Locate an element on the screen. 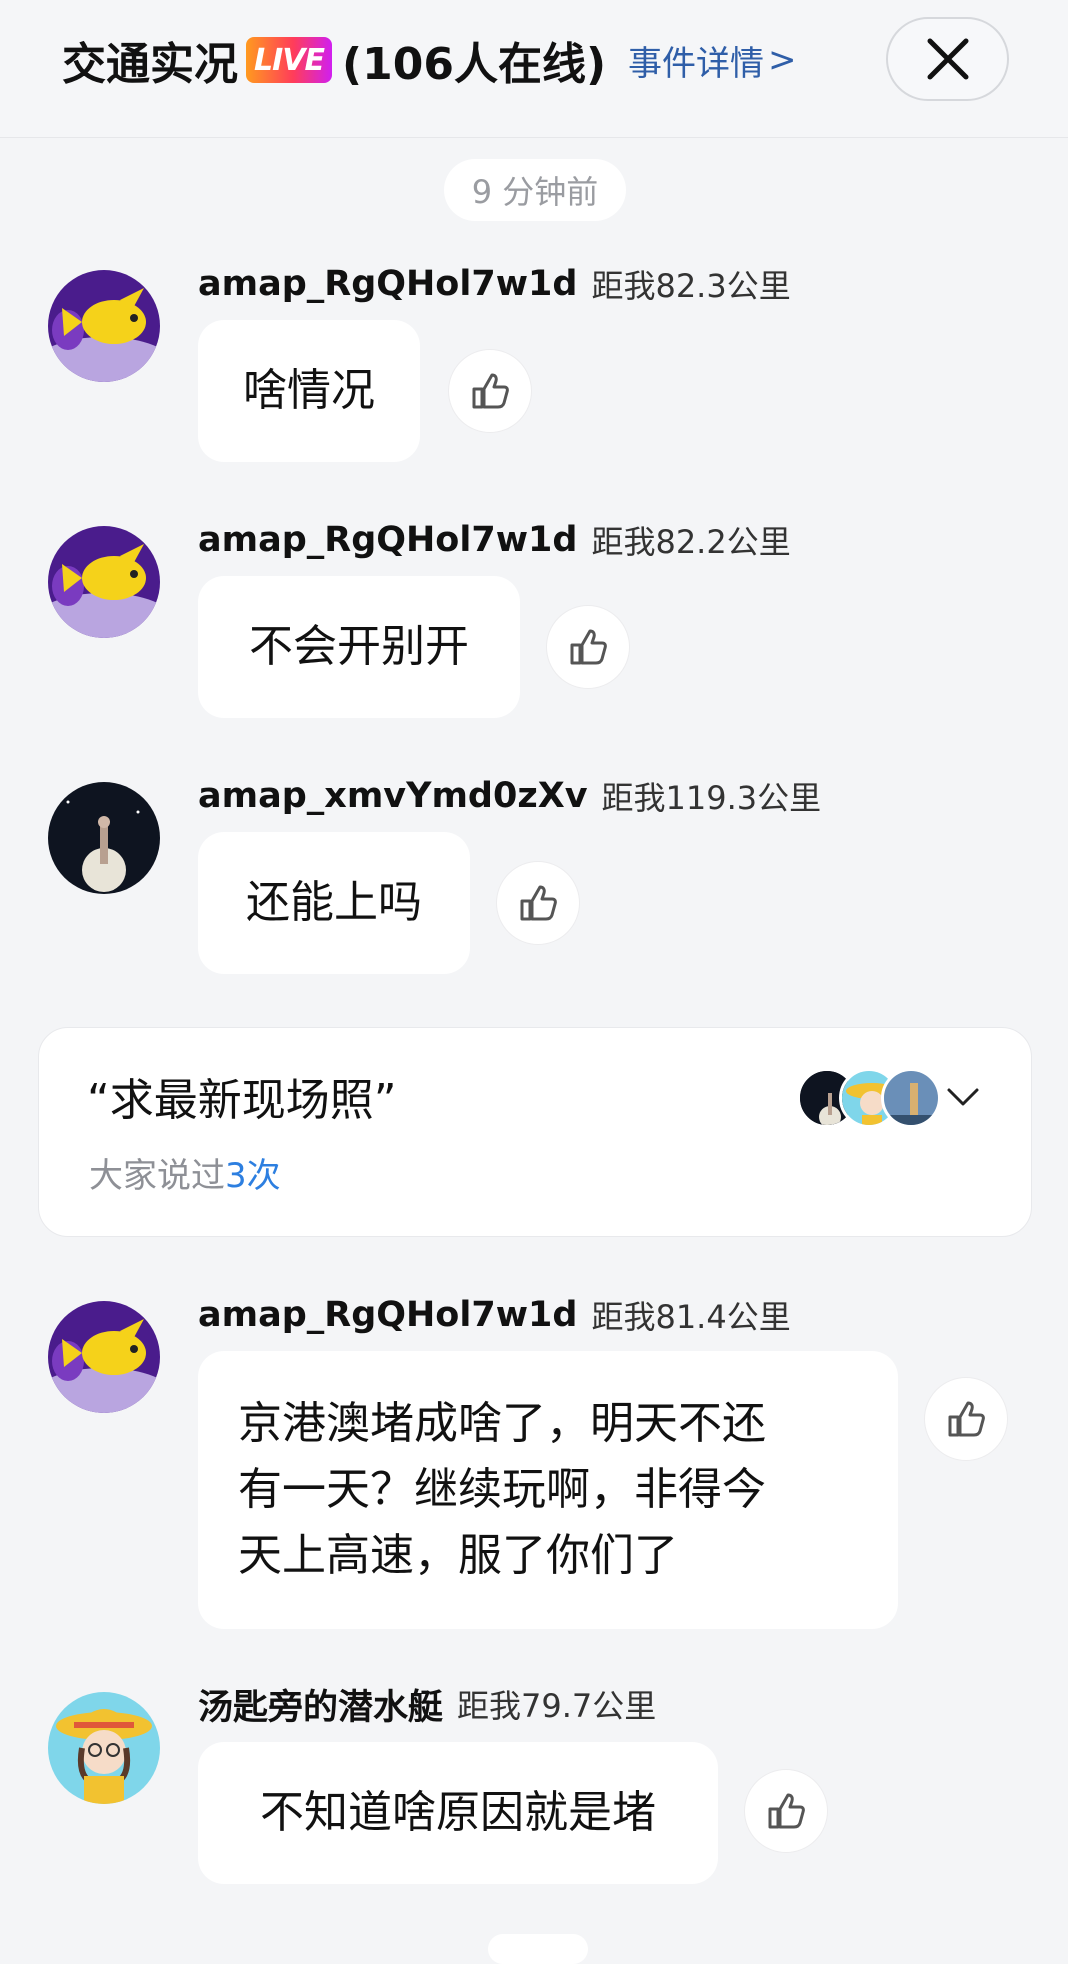  city-tower-avatar-icon is located at coordinates (911, 1098).